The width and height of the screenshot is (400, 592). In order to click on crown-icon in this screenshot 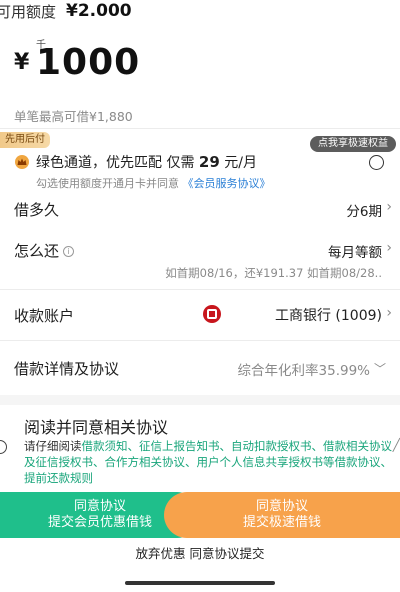, I will do `click(22, 162)`.